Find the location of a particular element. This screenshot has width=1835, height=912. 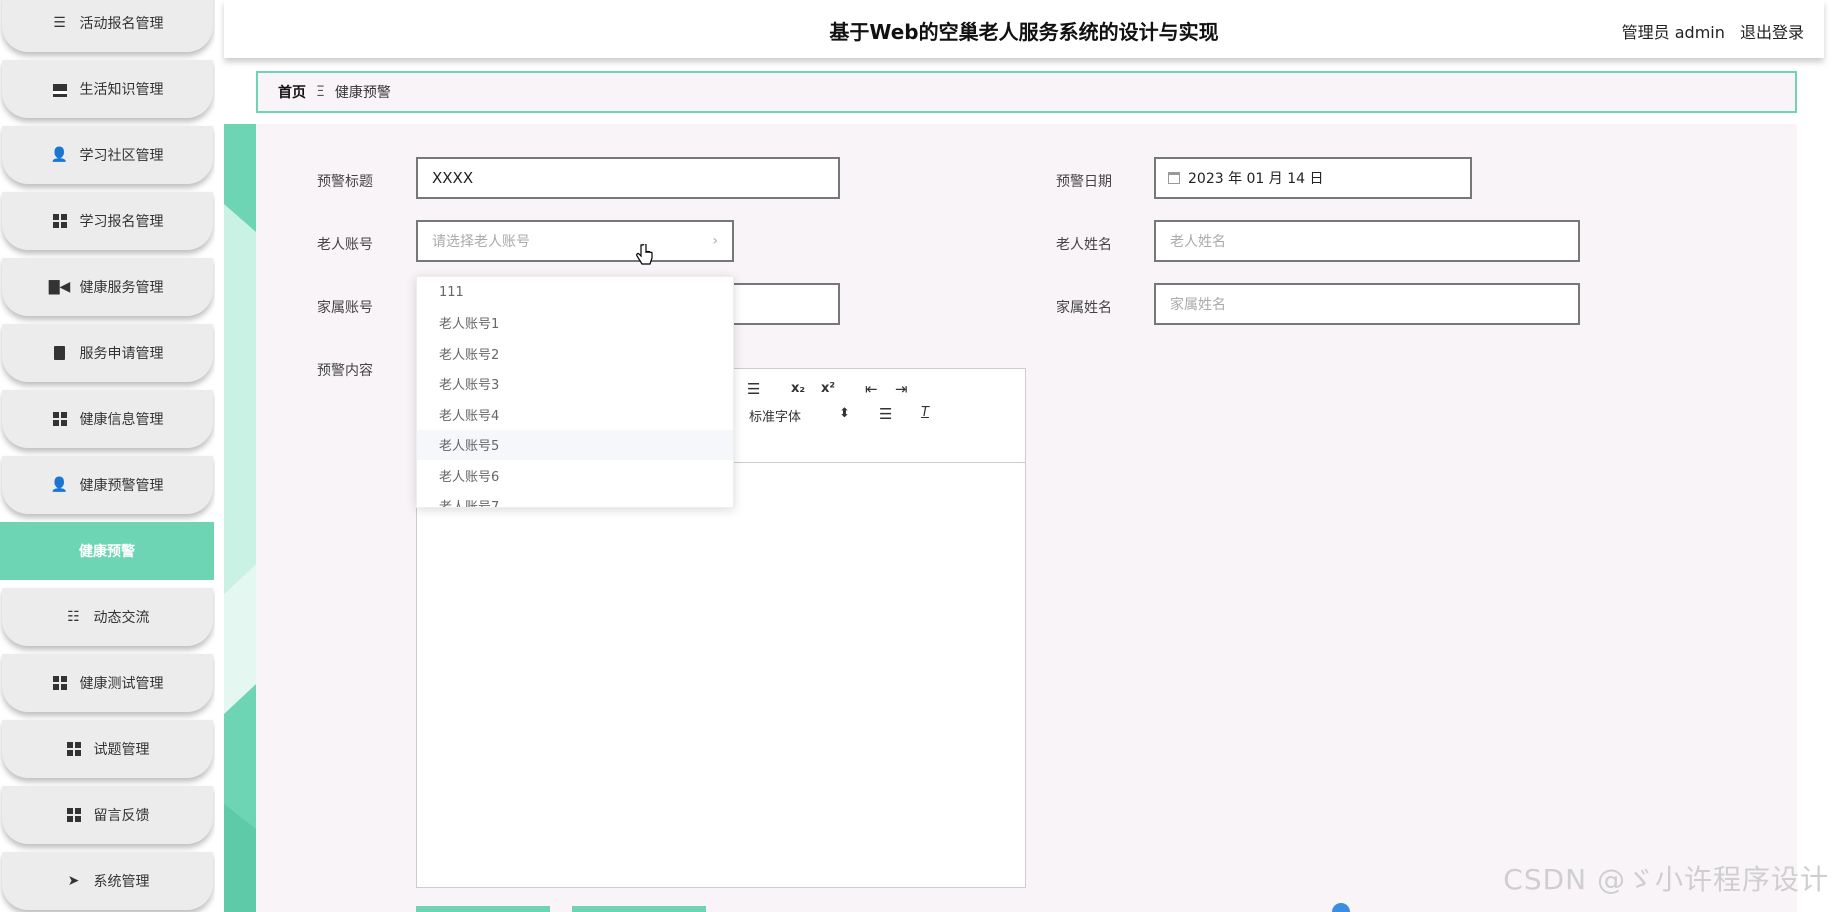

sidebar-item-label: 健康服务管理 is located at coordinates (121, 288).